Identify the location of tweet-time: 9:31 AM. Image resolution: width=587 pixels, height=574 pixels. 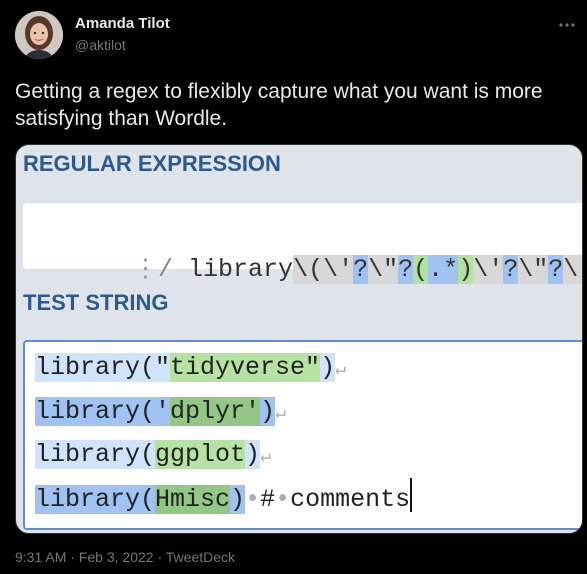
(40, 557).